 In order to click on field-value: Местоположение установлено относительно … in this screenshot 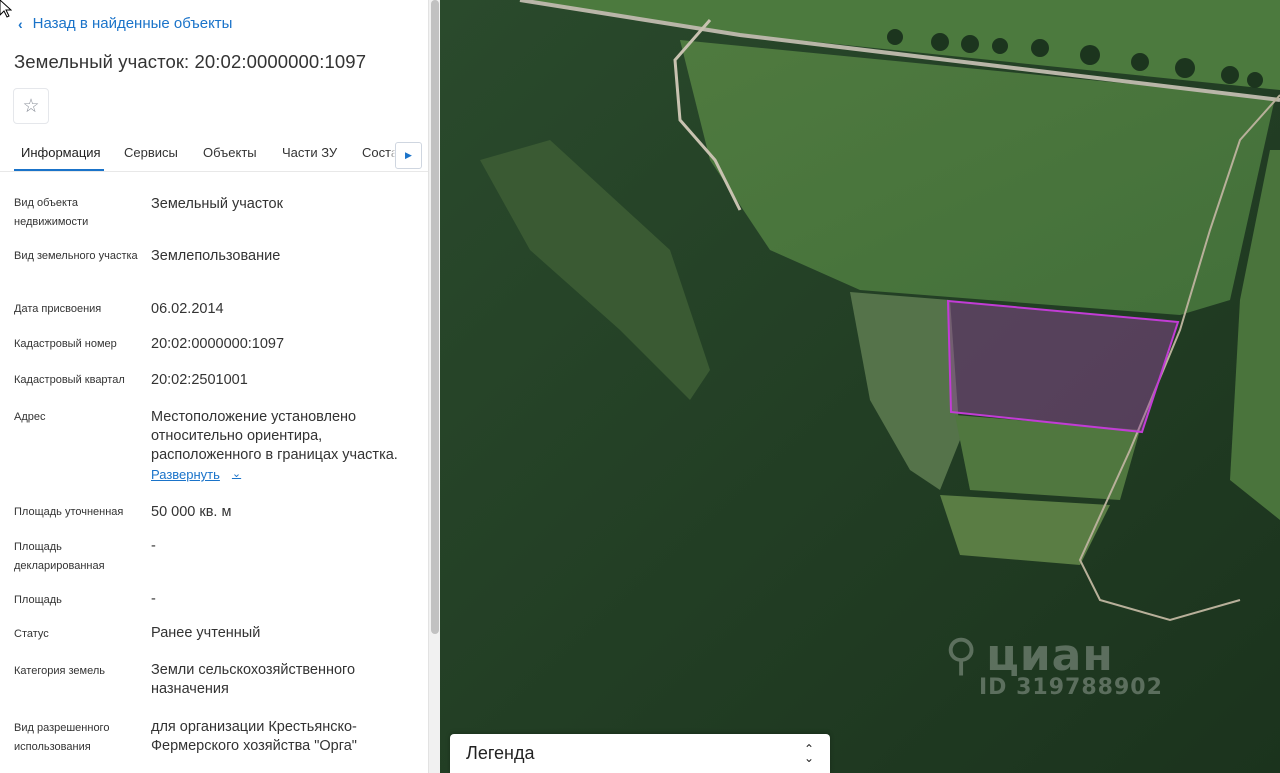, I will do `click(274, 436)`.